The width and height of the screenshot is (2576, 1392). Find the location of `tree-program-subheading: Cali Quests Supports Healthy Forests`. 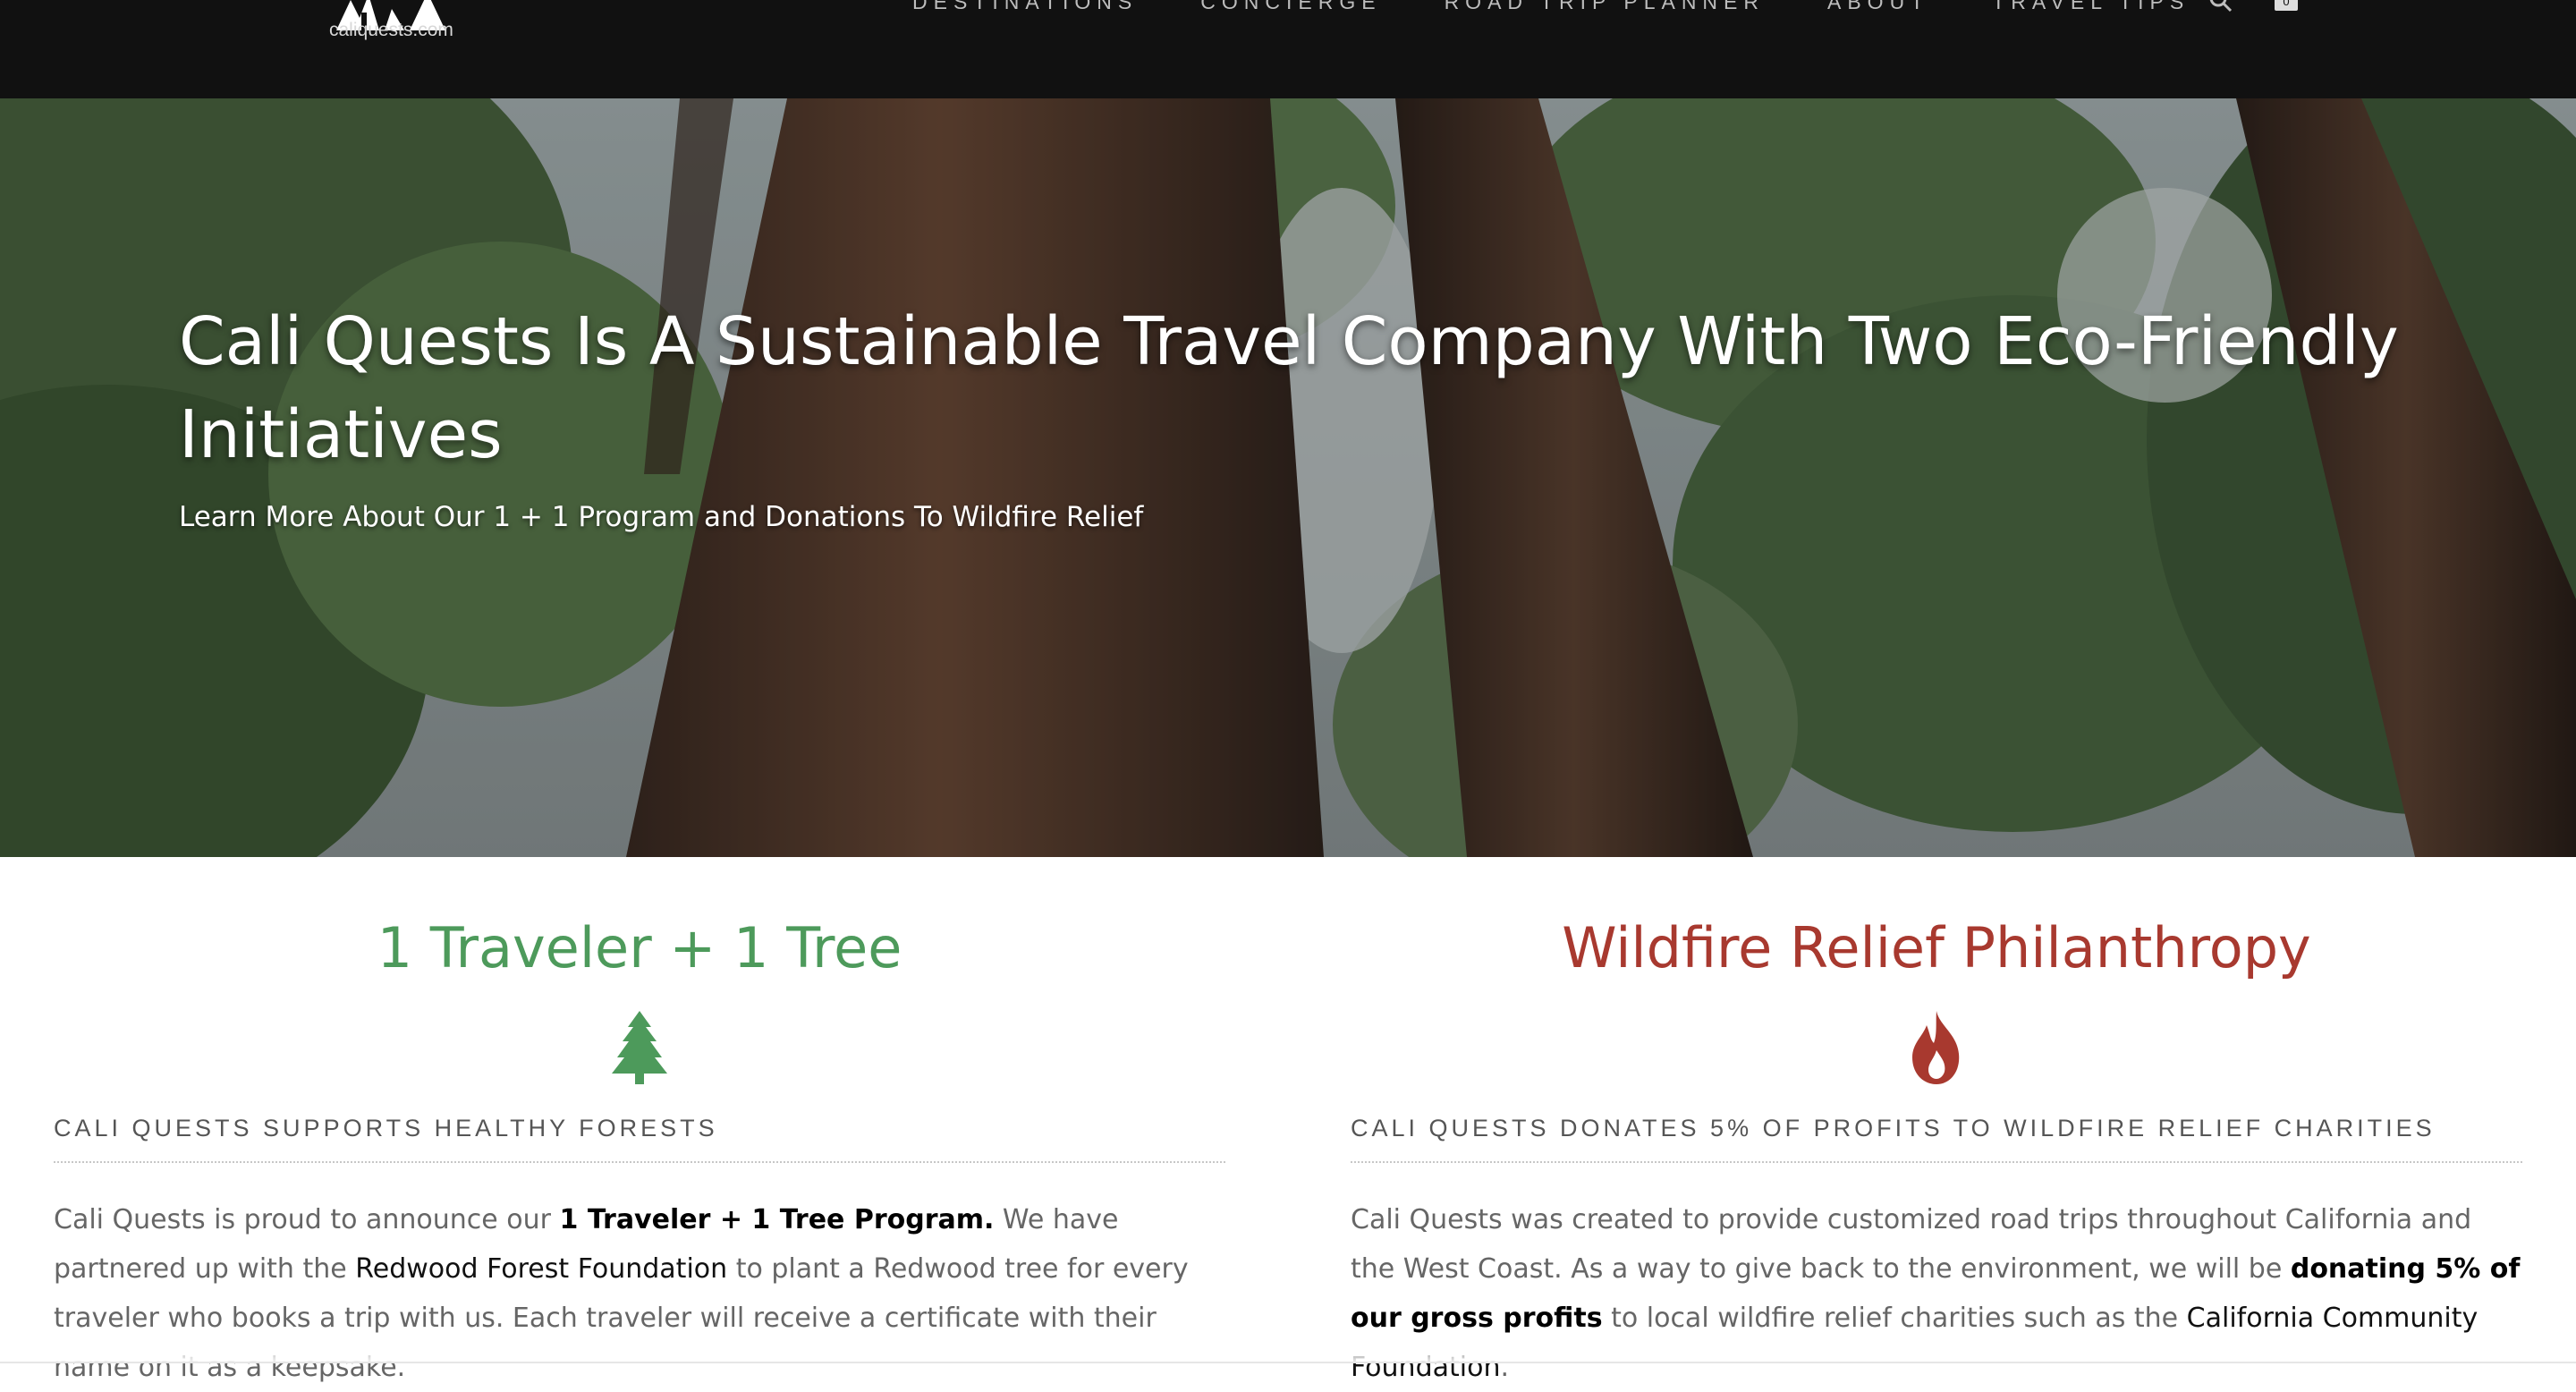

tree-program-subheading: Cali Quests Supports Healthy Forests is located at coordinates (386, 1128).